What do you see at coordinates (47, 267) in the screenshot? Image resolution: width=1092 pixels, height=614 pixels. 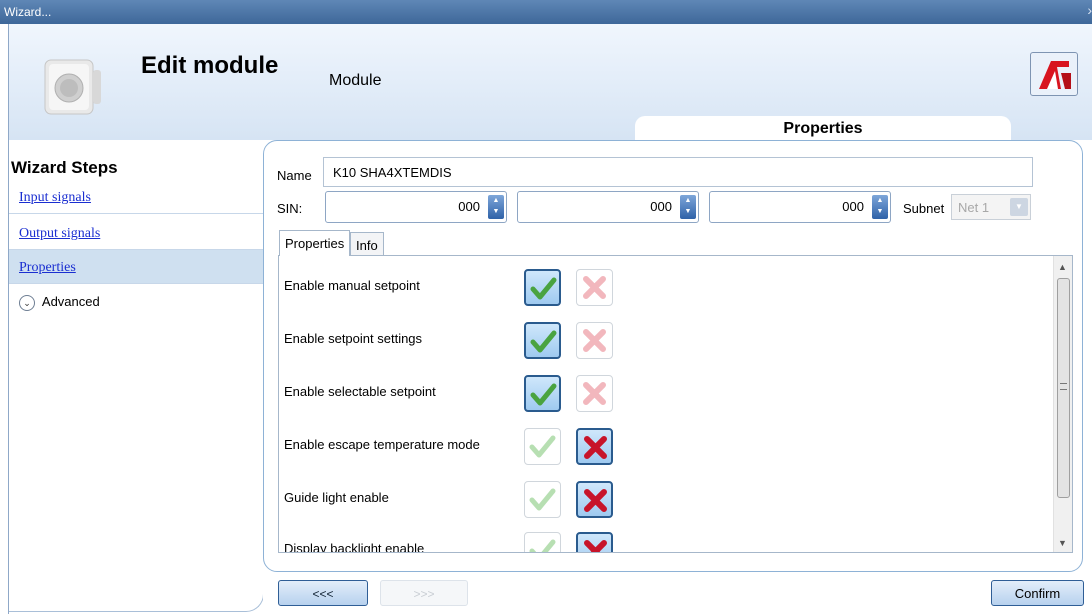 I see `step-properties-link: Properties` at bounding box center [47, 267].